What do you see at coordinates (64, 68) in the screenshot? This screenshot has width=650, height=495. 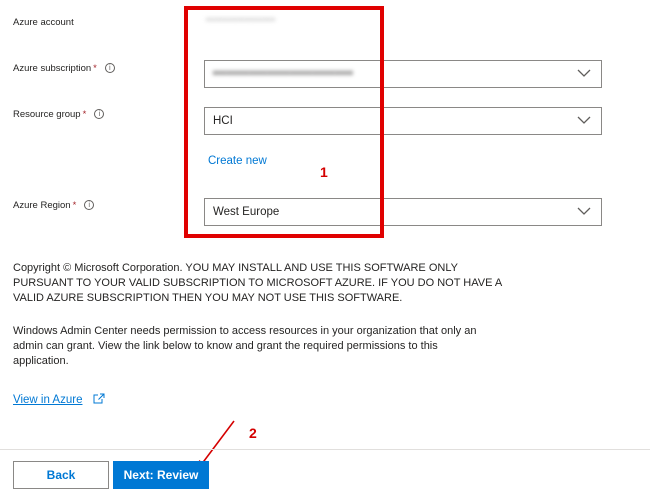 I see `azure-subscription-label: Azure subscription * i` at bounding box center [64, 68].